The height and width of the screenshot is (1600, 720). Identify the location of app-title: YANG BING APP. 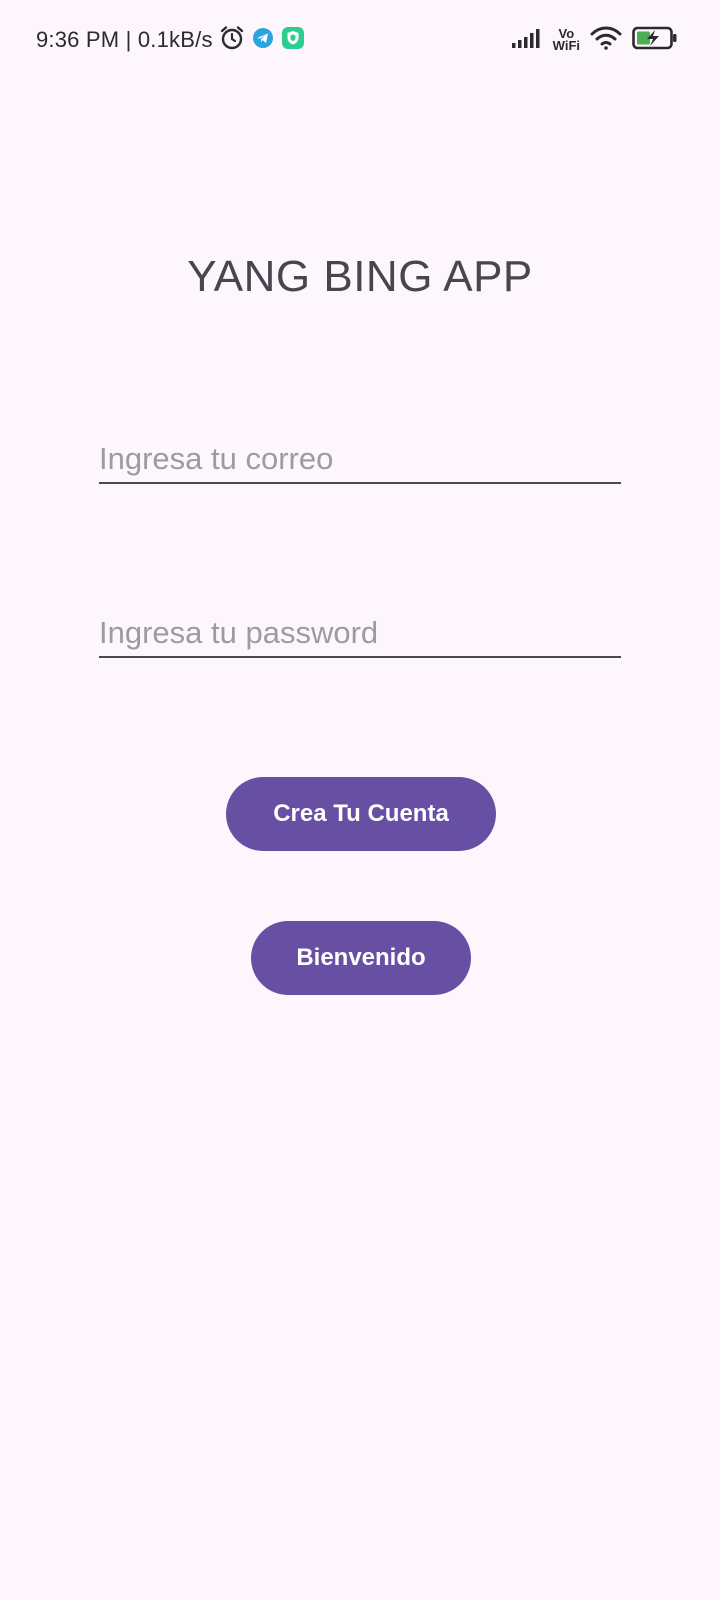
(360, 276).